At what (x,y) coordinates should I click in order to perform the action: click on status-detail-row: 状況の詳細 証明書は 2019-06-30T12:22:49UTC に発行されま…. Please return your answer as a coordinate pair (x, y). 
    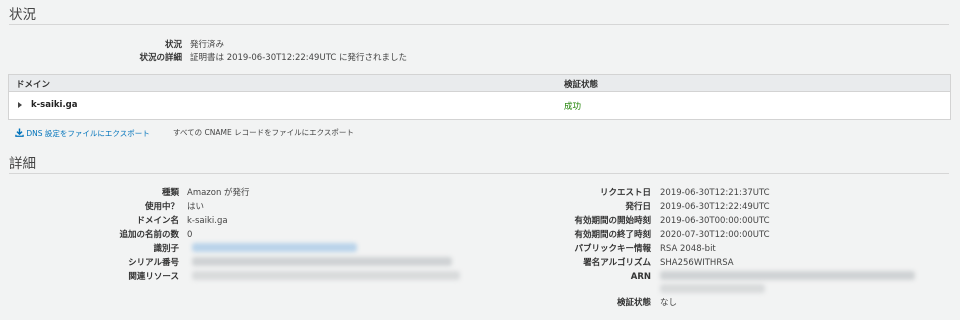
    Looking at the image, I should click on (203, 58).